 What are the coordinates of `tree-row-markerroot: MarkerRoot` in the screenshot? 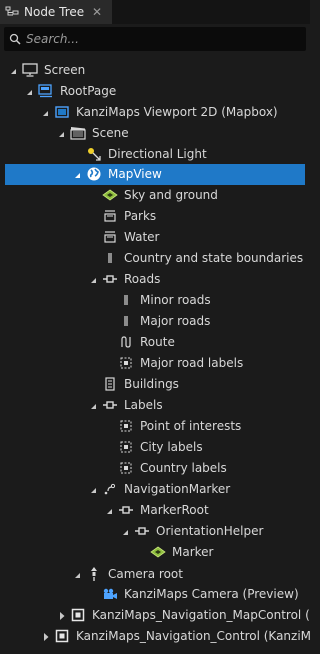 It's located at (155, 510).